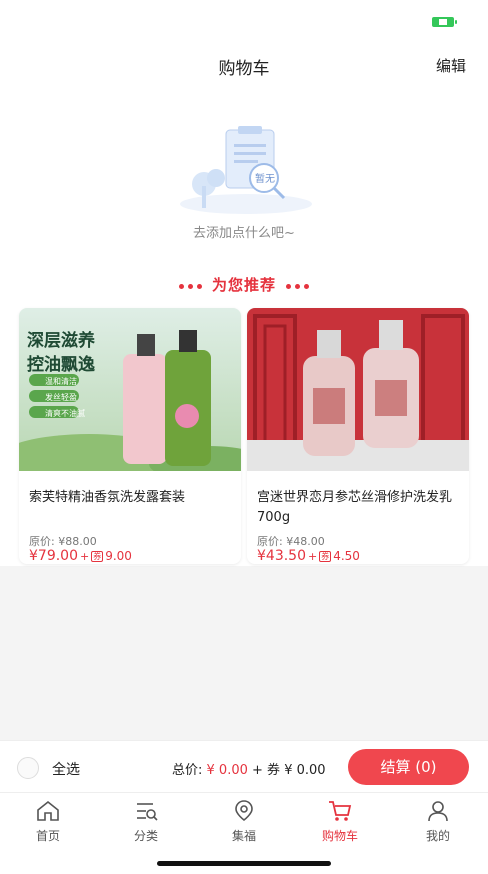  Describe the element at coordinates (281, 556) in the screenshot. I see `current-price: ¥43.50` at that location.